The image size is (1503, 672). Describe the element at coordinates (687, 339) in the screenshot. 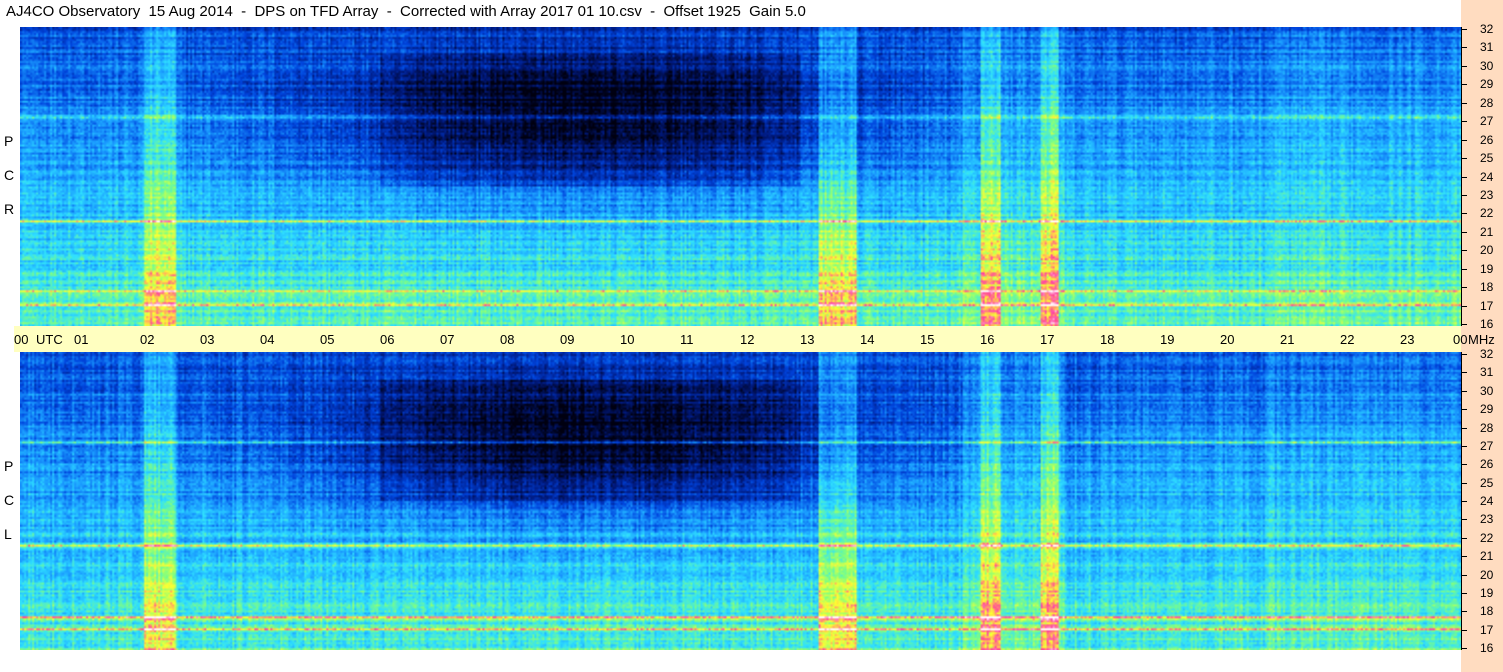

I see `time-tick-label: 11` at that location.